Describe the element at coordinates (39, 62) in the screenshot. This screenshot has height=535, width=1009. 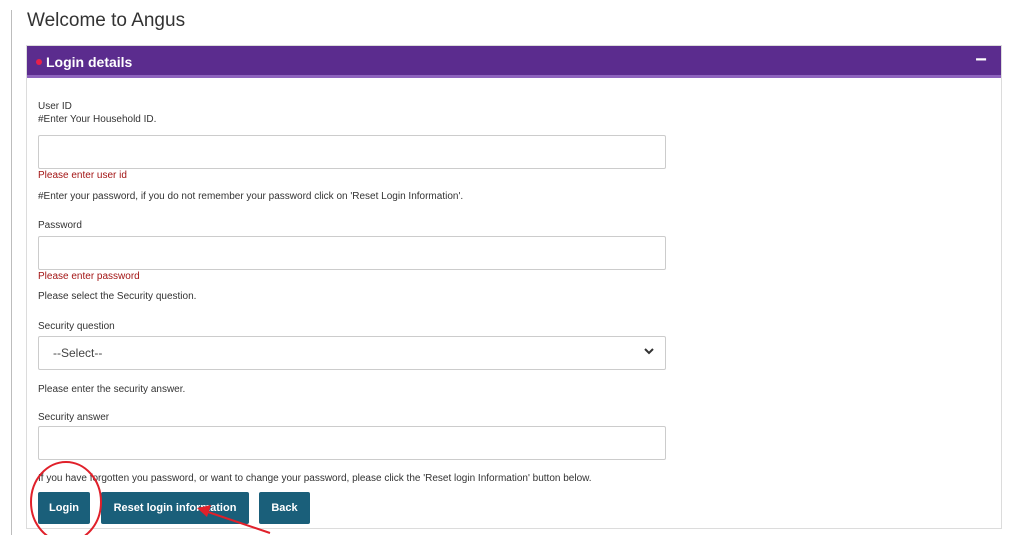
I see `required-dot-icon` at that location.